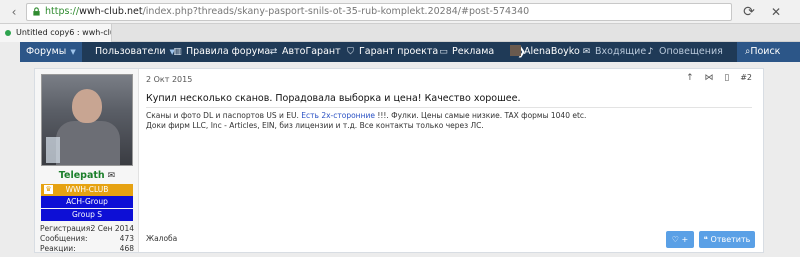  What do you see at coordinates (350, 52) in the screenshot?
I see `shield-icon: ⛉` at bounding box center [350, 52].